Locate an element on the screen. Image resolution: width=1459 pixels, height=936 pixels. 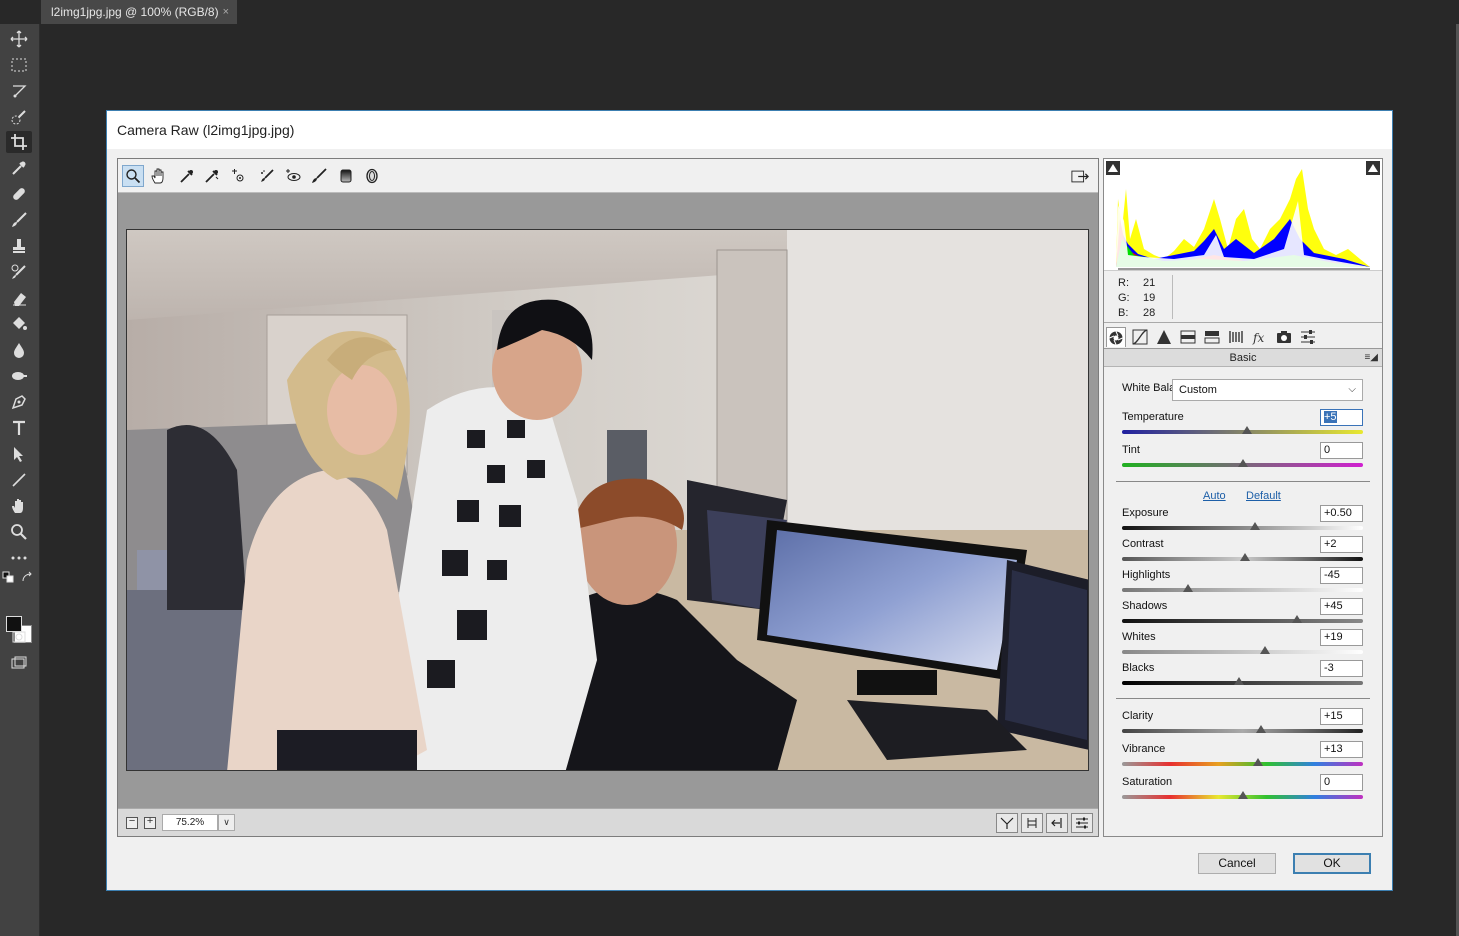
foreground-color-swatch is located at coordinates (14, 624).